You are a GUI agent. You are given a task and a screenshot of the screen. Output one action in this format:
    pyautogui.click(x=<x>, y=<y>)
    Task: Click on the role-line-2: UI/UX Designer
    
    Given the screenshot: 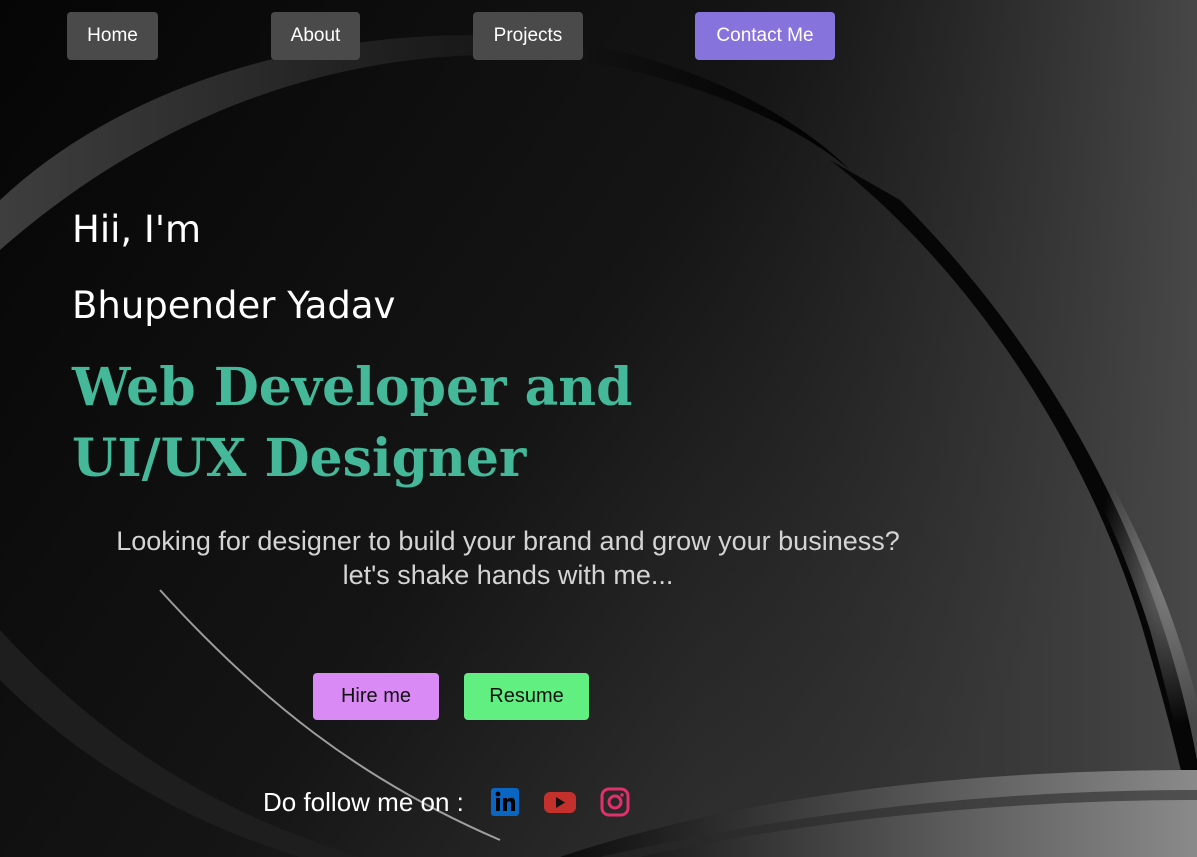 What is the action you would take?
    pyautogui.click(x=299, y=458)
    